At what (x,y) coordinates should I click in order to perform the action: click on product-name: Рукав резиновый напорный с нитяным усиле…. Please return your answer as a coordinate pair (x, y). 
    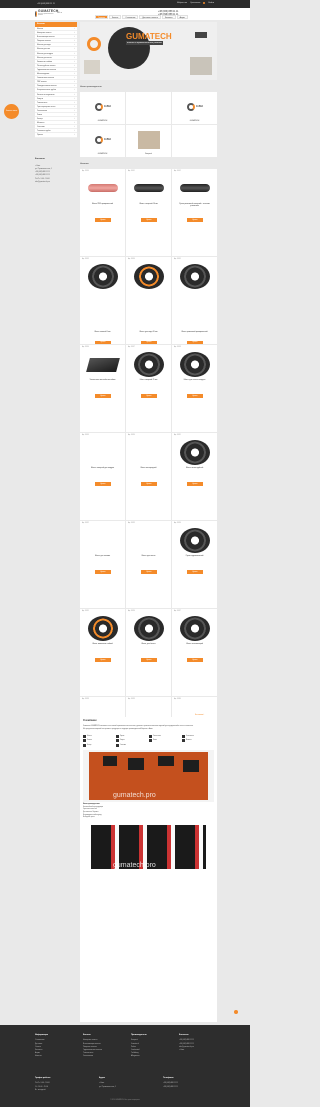
    Looking at the image, I should click on (194, 205).